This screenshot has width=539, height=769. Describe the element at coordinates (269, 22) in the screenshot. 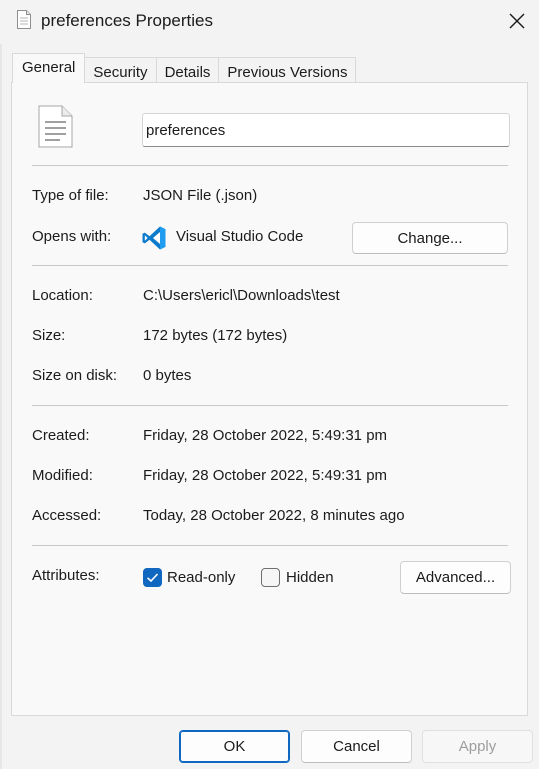

I see `title-bar: preferences Properties` at that location.